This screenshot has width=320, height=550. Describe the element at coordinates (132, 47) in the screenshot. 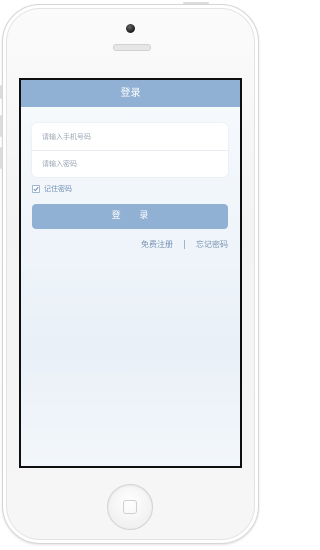

I see `earpiece-speaker` at that location.